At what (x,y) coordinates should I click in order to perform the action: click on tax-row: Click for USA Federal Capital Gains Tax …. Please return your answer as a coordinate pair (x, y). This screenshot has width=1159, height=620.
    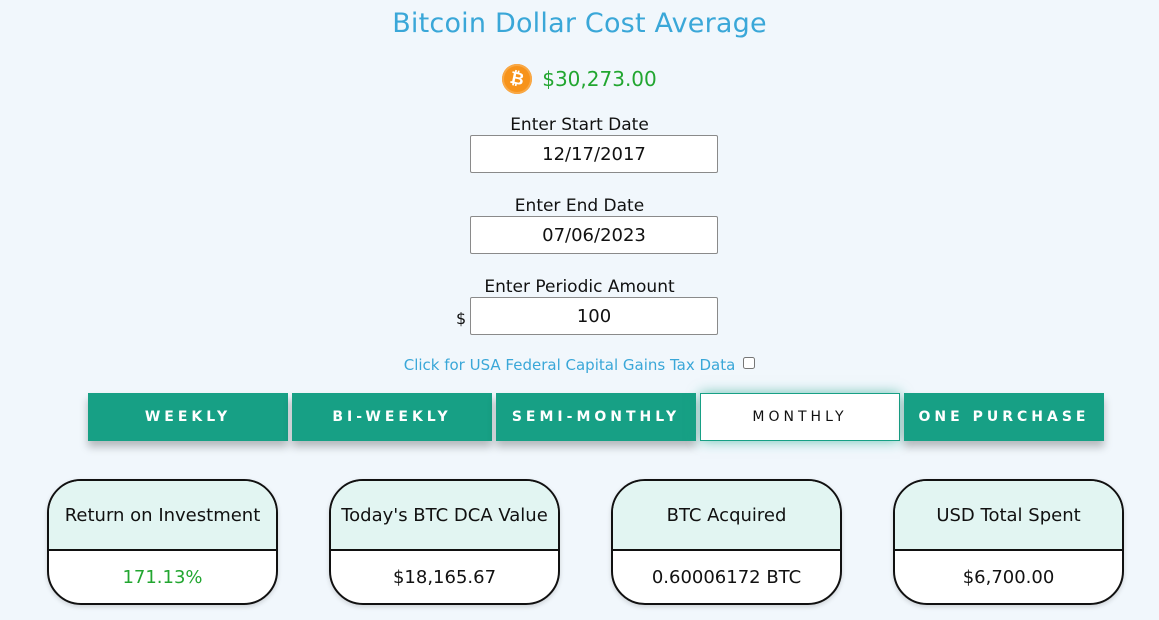
    Looking at the image, I should click on (579, 365).